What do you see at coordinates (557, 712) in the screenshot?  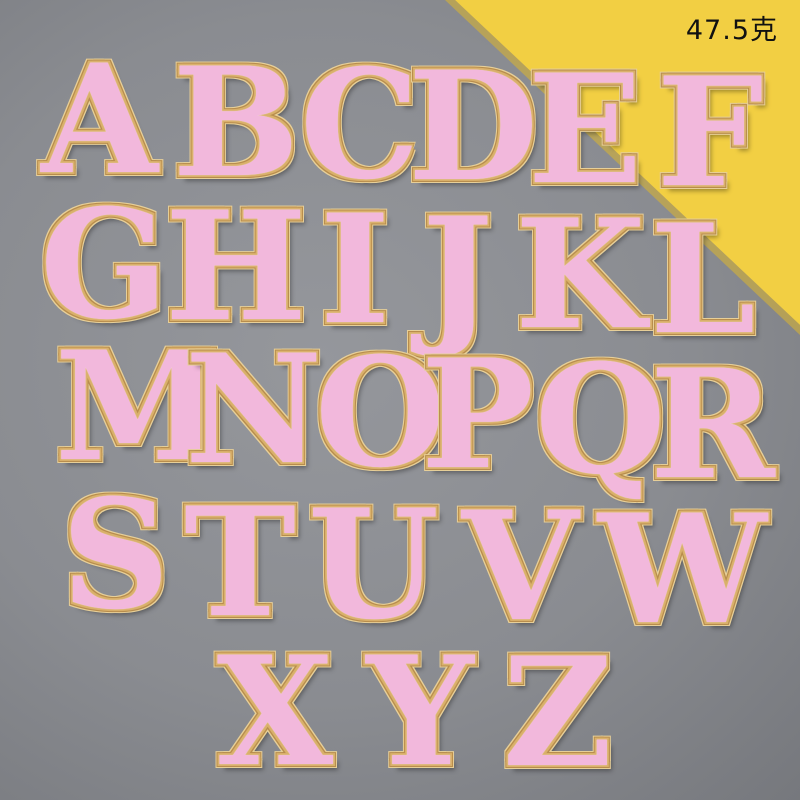 I see `patch-z: Z` at bounding box center [557, 712].